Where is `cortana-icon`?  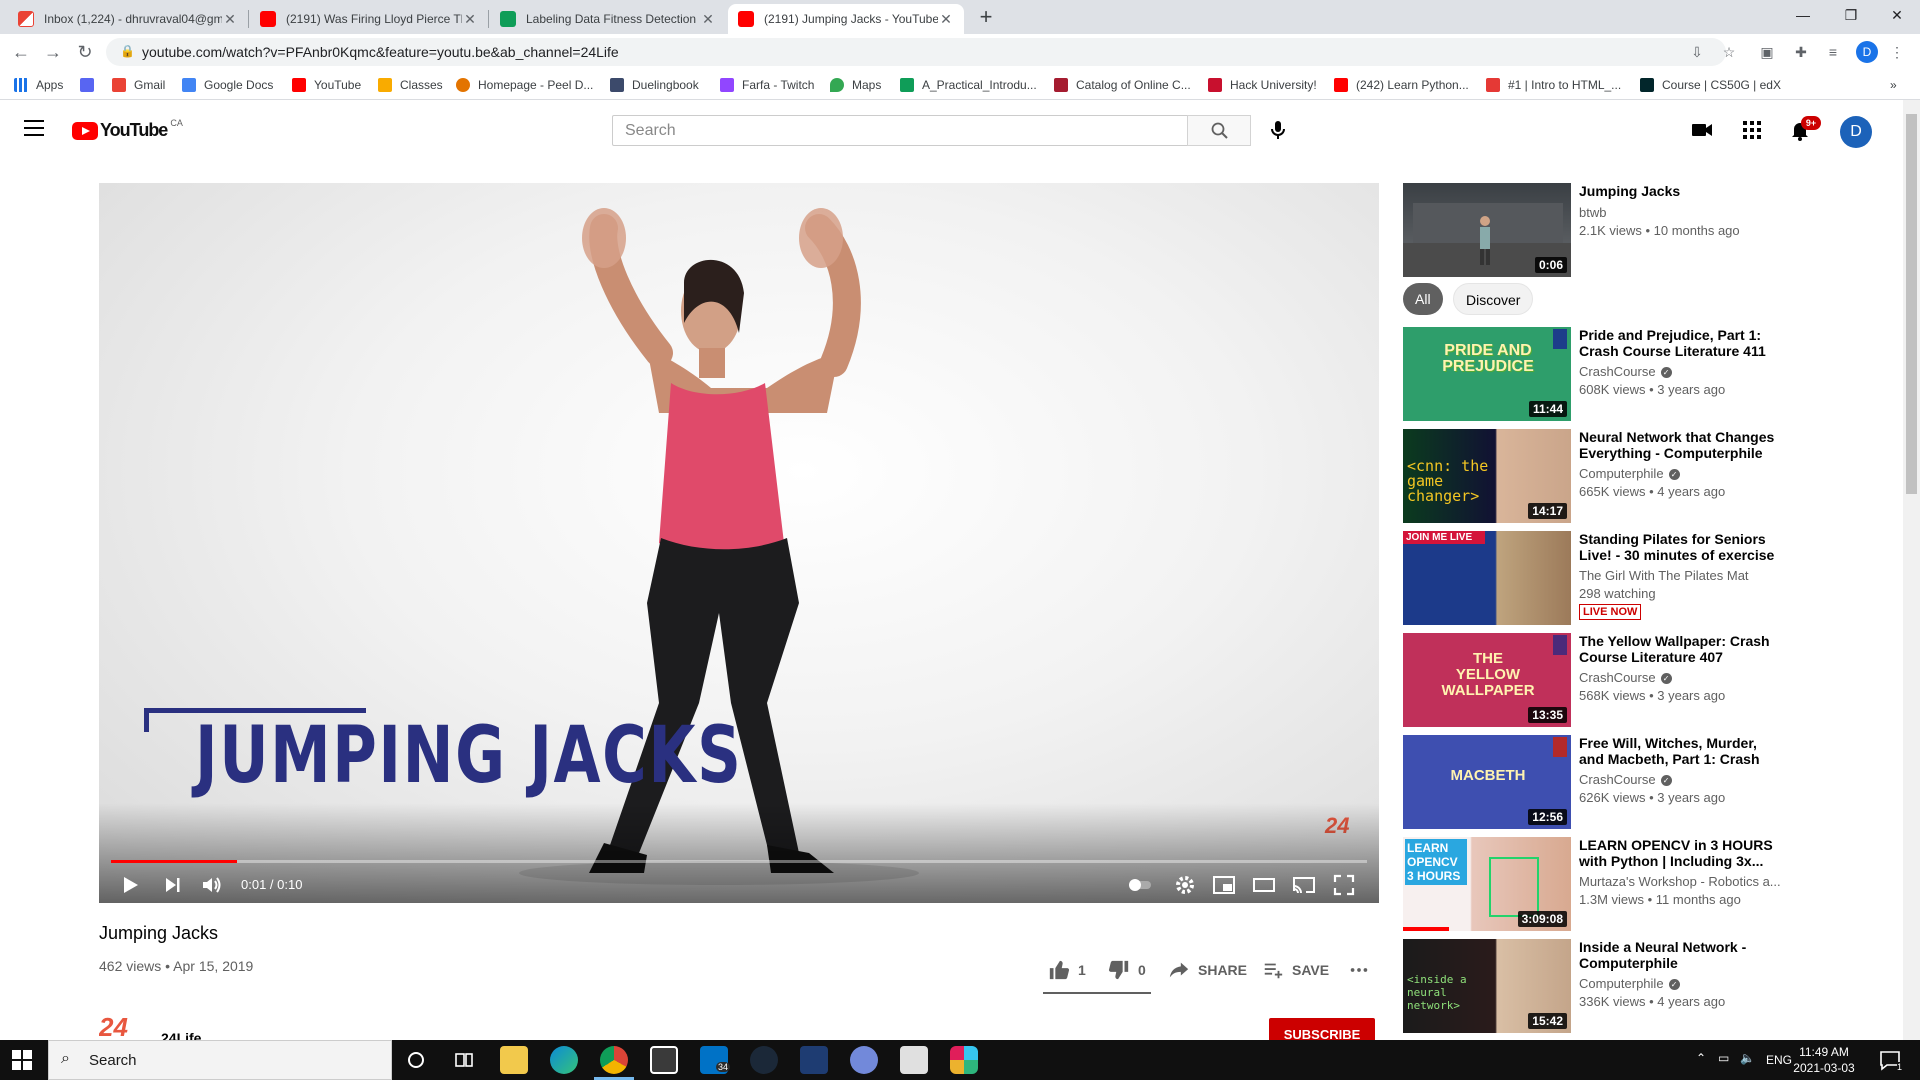
cortana-icon is located at coordinates (416, 1060).